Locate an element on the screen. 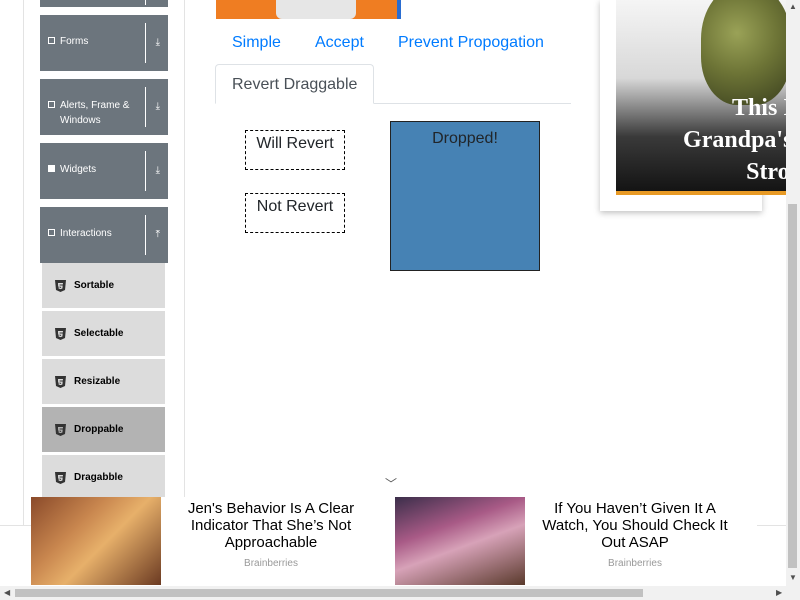 This screenshot has height=600, width=800. sidebar-item-label: Dragabble is located at coordinates (98, 477).